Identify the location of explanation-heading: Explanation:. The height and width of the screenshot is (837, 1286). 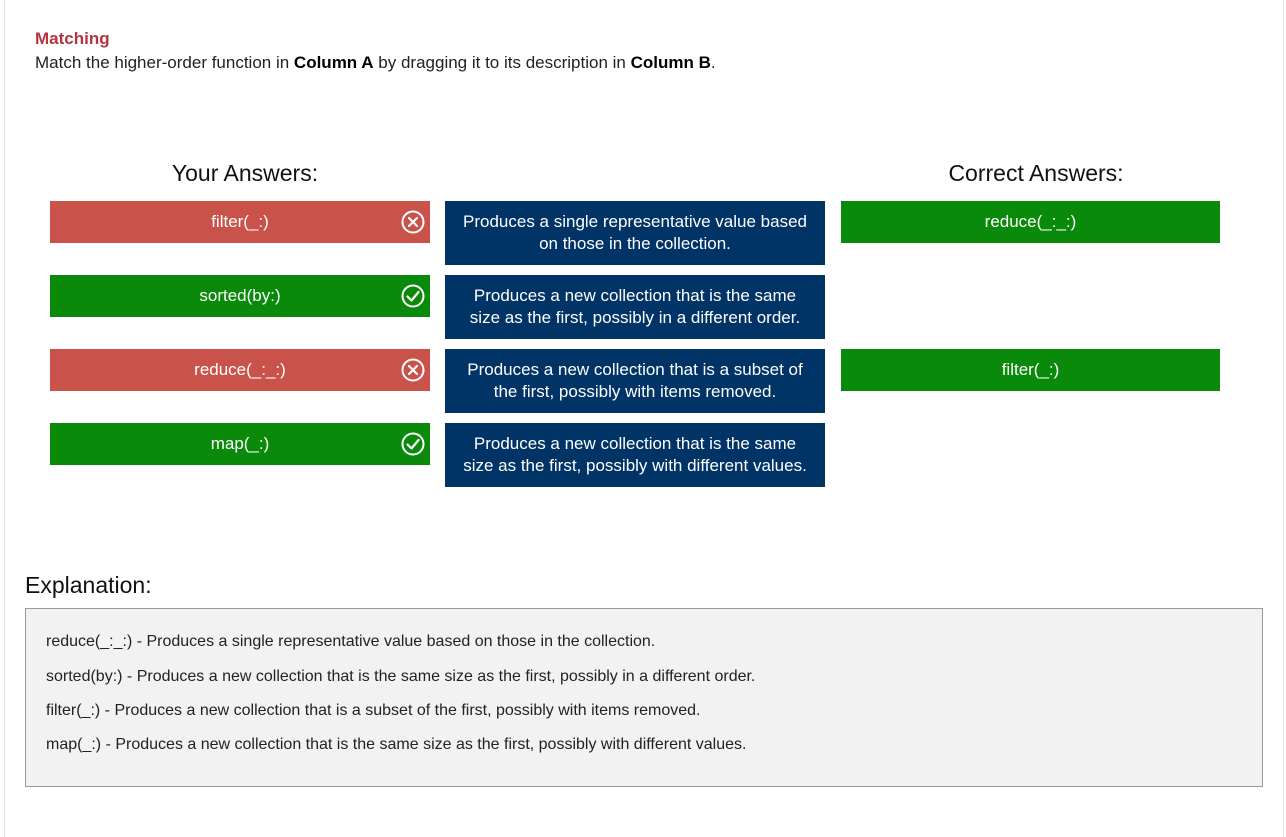
(88, 585).